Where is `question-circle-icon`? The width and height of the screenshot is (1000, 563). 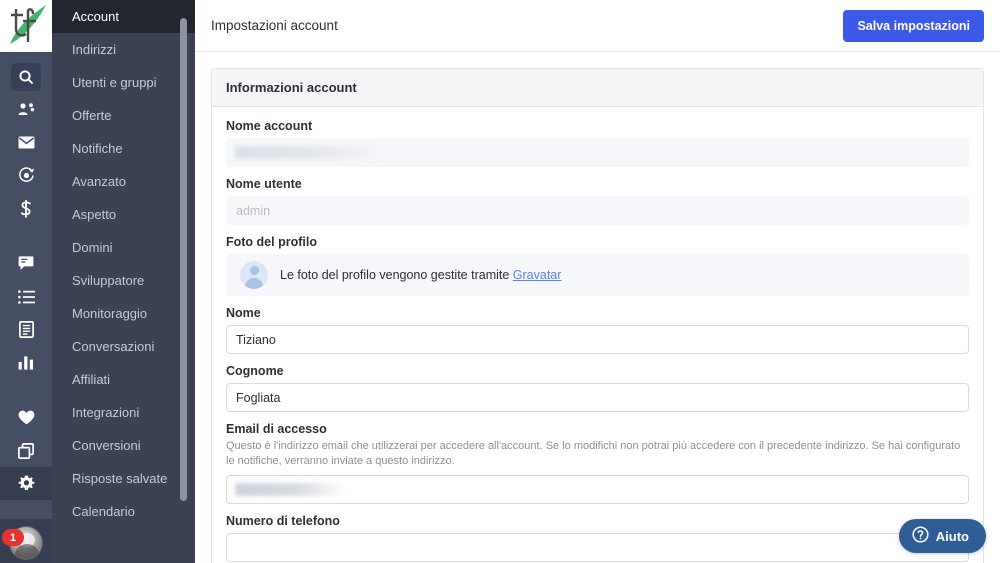 question-circle-icon is located at coordinates (920, 536).